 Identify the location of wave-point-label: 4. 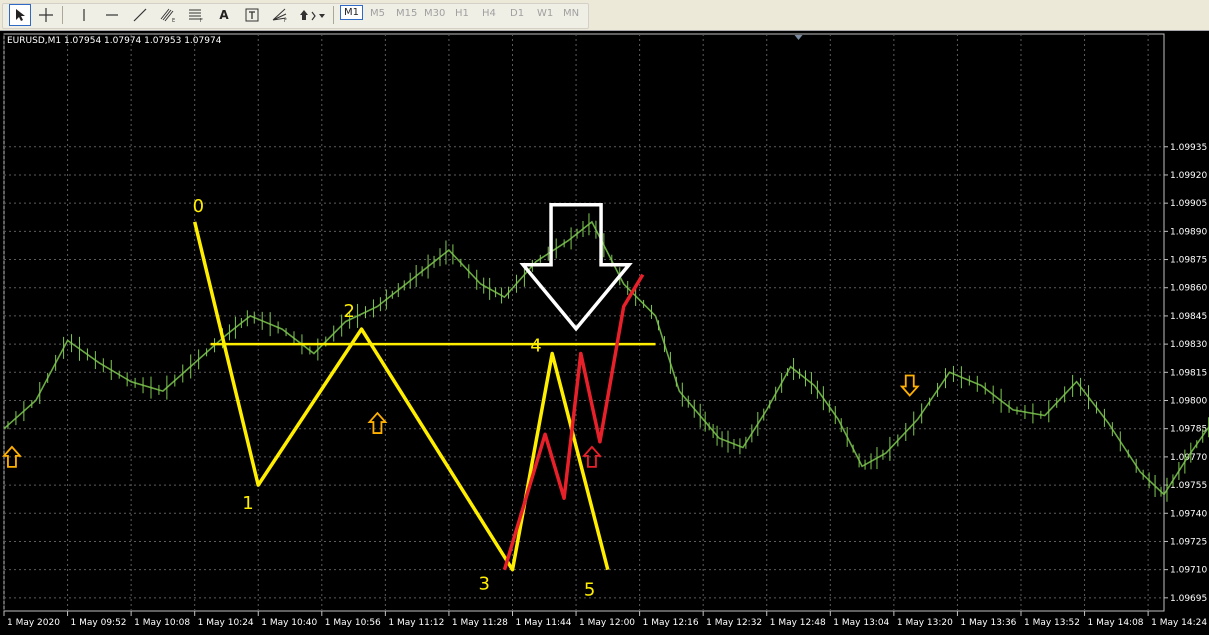
(535, 346).